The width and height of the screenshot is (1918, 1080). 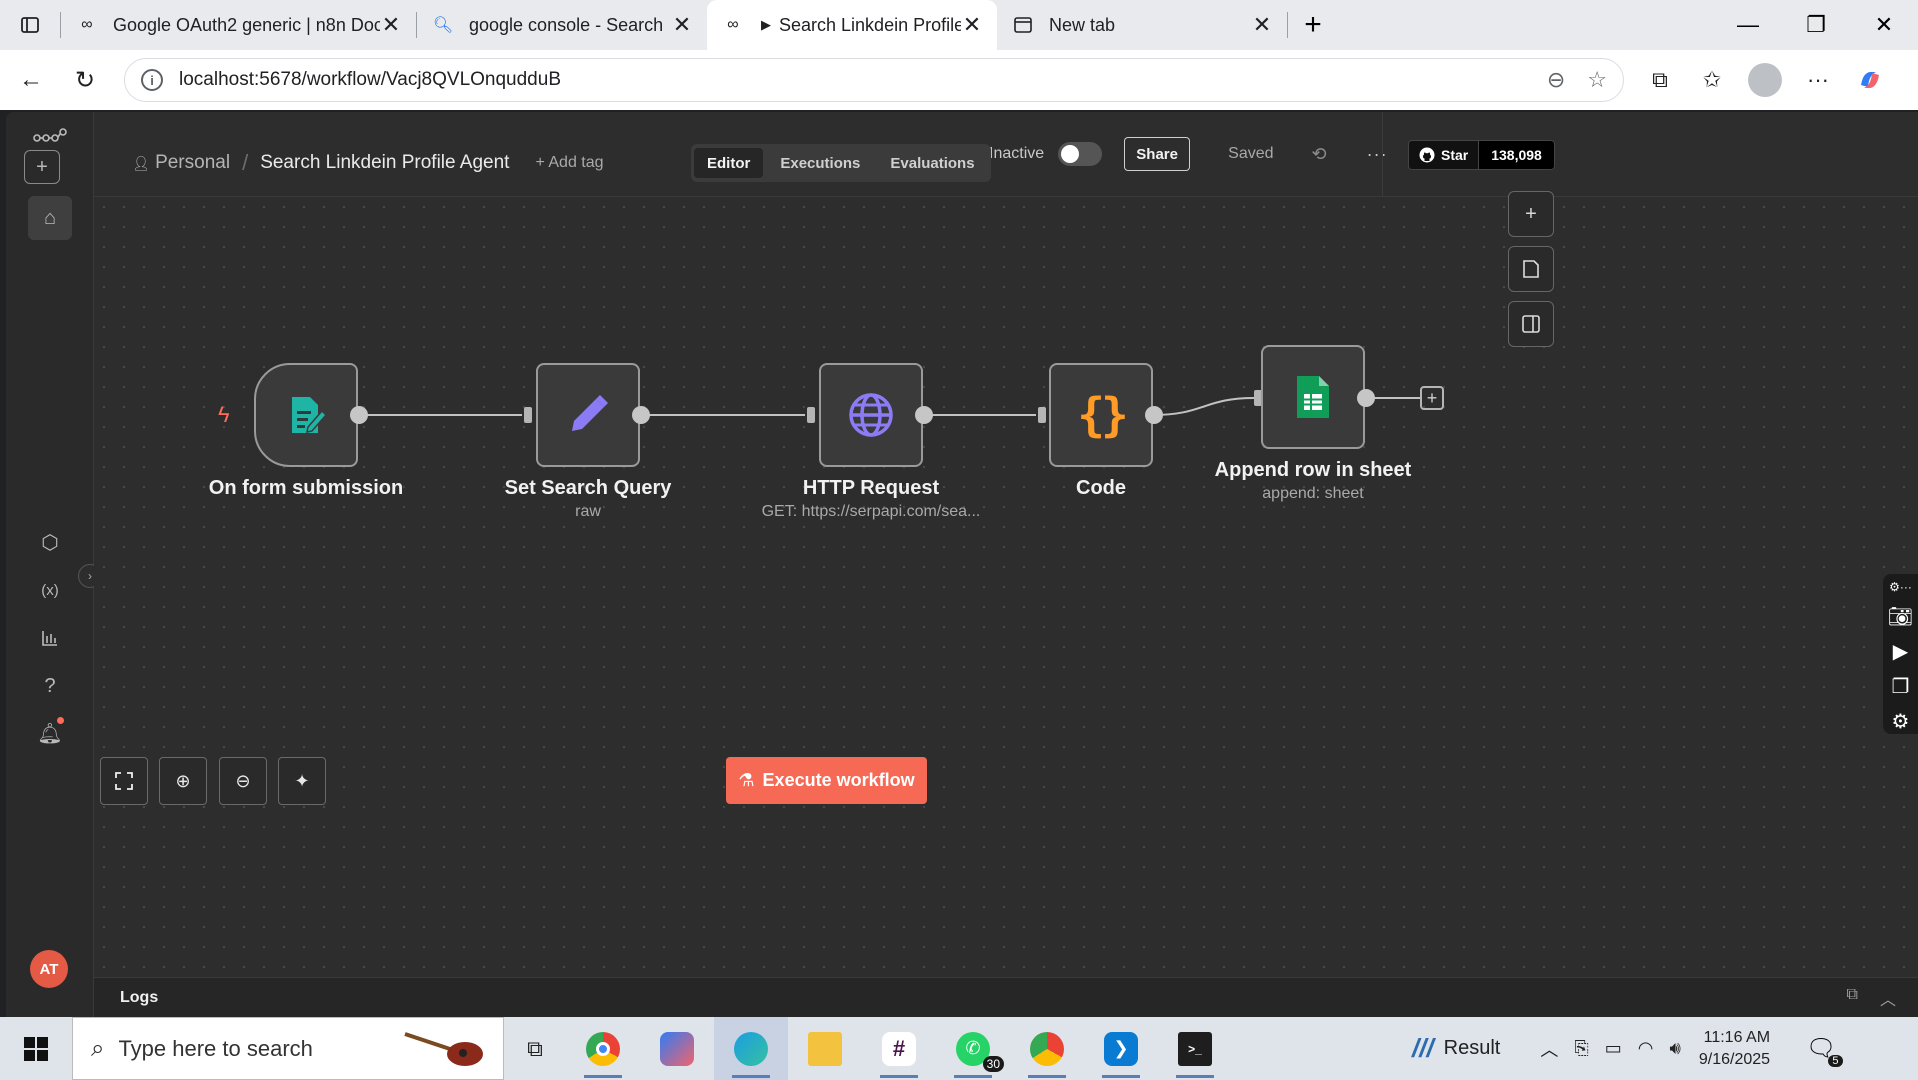 What do you see at coordinates (1456, 1048) in the screenshot?
I see `result-widget: /// Result` at bounding box center [1456, 1048].